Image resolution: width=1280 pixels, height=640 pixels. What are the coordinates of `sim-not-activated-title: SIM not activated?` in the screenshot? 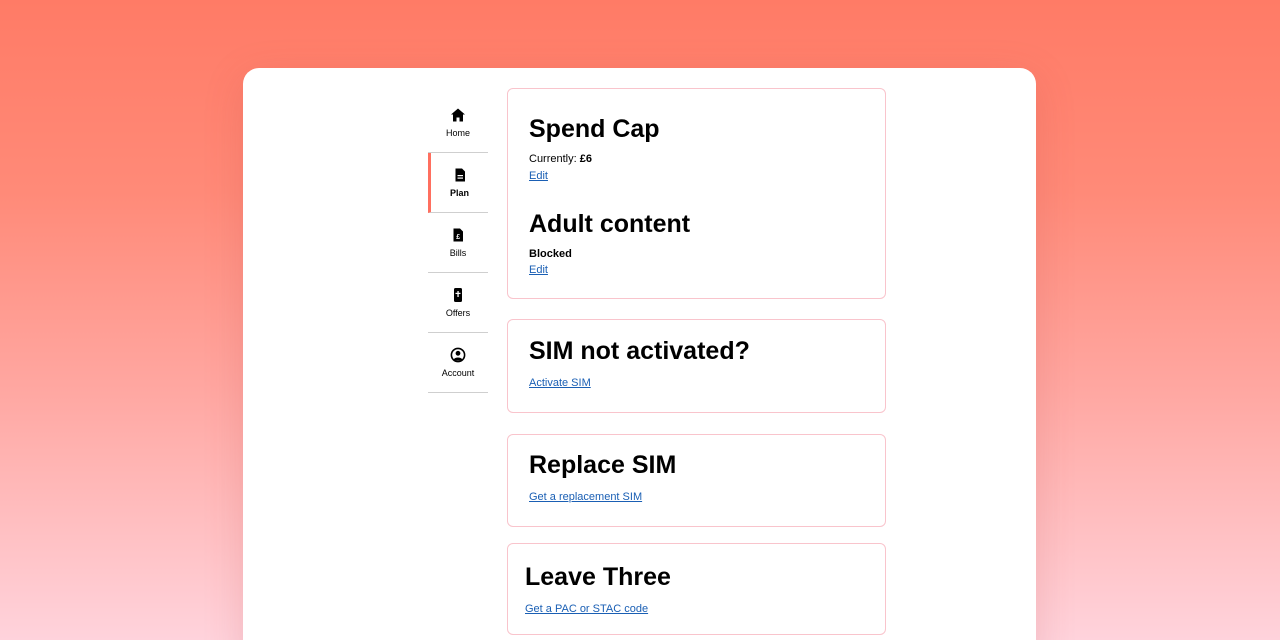 It's located at (639, 351).